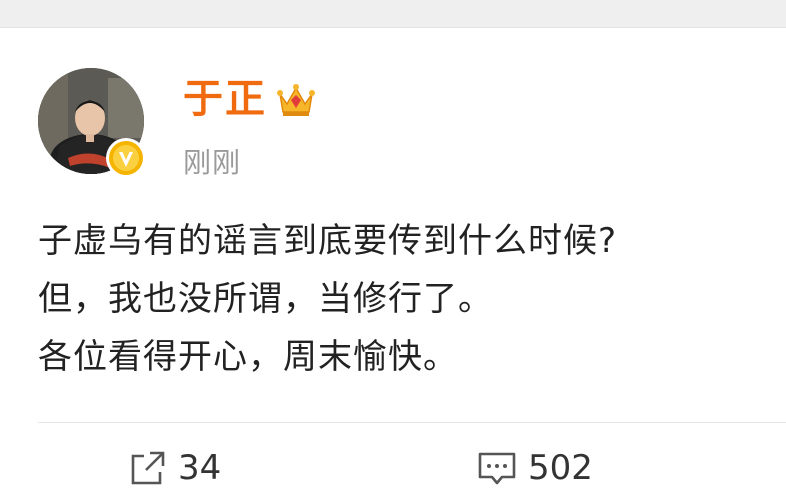  I want to click on share-count: 34, so click(200, 468).